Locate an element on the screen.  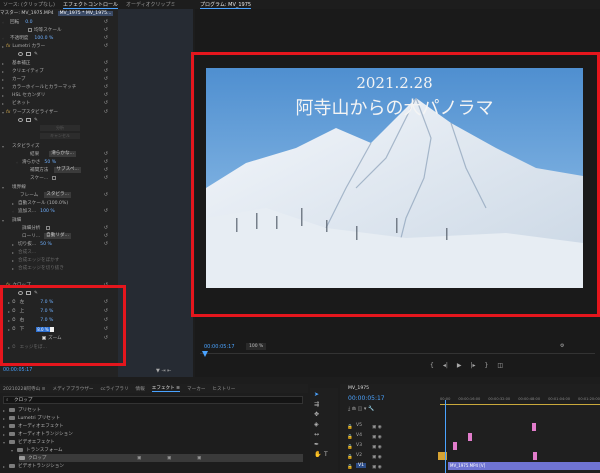
timeline-timecode: 00:00:05:17 is located at coordinates (366, 398).